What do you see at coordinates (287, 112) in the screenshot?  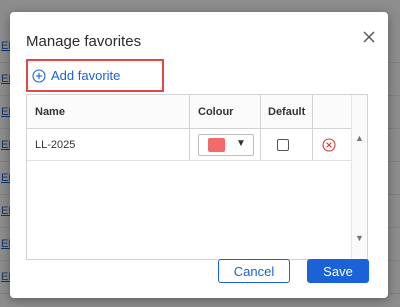 I see `column-header-default: Default` at bounding box center [287, 112].